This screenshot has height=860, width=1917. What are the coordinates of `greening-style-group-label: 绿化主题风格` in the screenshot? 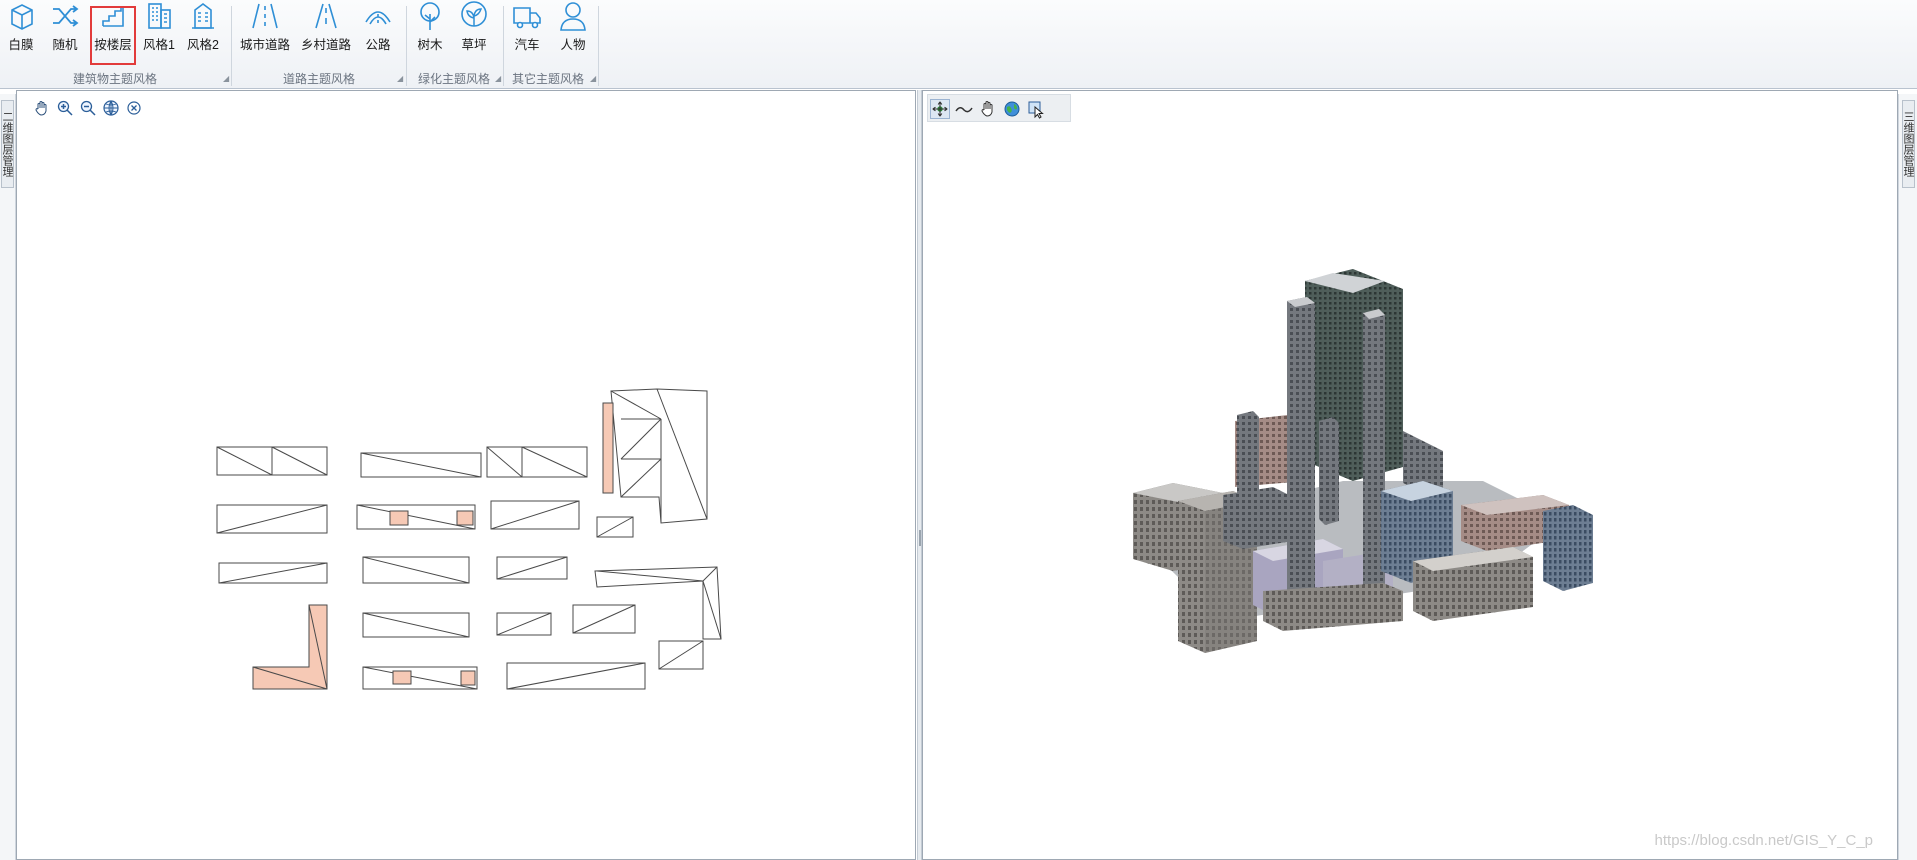 It's located at (453, 79).